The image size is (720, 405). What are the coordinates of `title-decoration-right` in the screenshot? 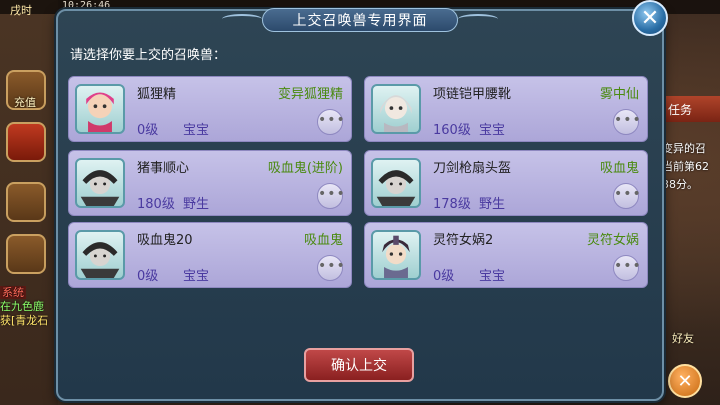 It's located at (478, 19).